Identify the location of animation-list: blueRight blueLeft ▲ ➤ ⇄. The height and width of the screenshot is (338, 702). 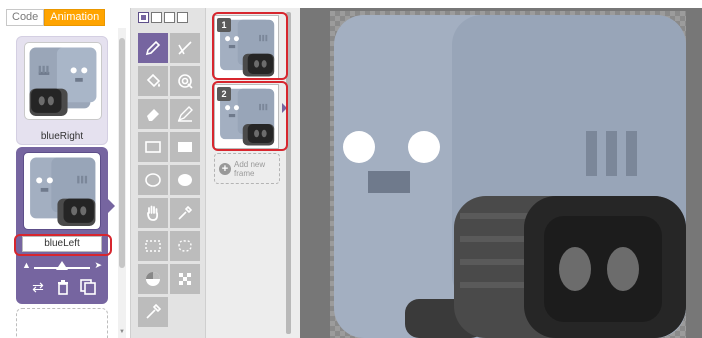
(62, 183).